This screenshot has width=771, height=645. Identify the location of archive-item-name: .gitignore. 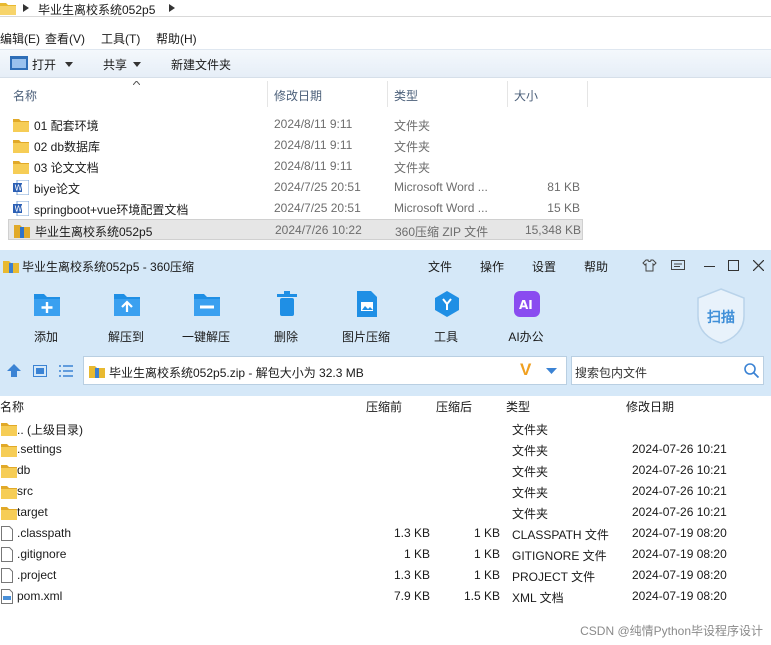
(42, 554).